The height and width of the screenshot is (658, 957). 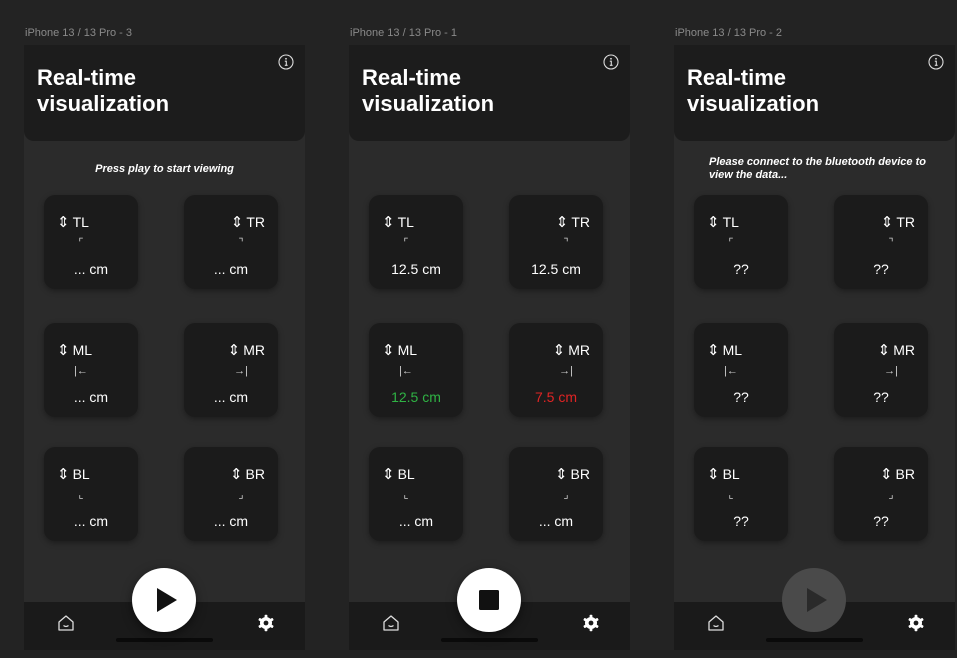 What do you see at coordinates (231, 370) in the screenshot?
I see `sensor-card-mr: ⇕ MR →| ... cm` at bounding box center [231, 370].